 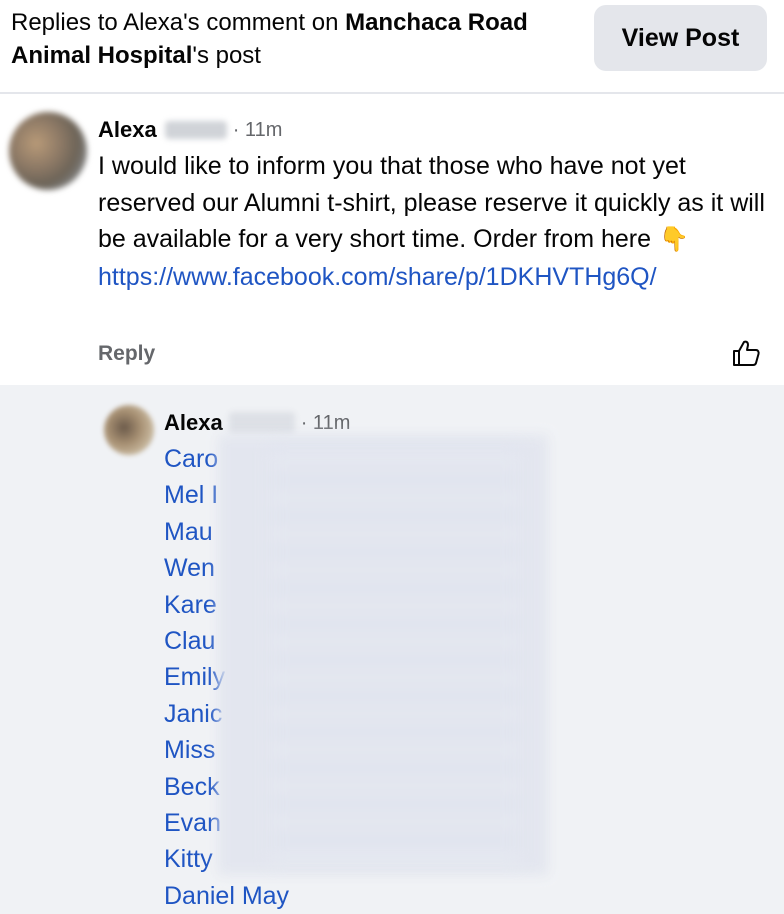 I want to click on reply-author-name: Alexa, so click(x=193, y=423).